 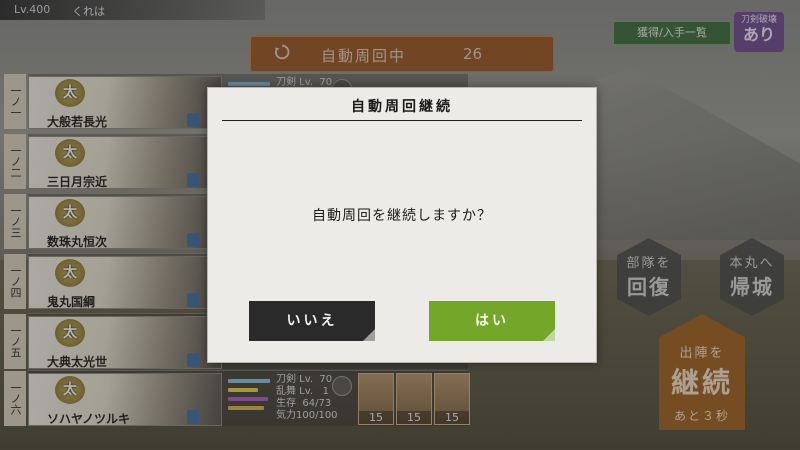 What do you see at coordinates (402, 216) in the screenshot?
I see `dialog-message: 自動周回を継続しますか？` at bounding box center [402, 216].